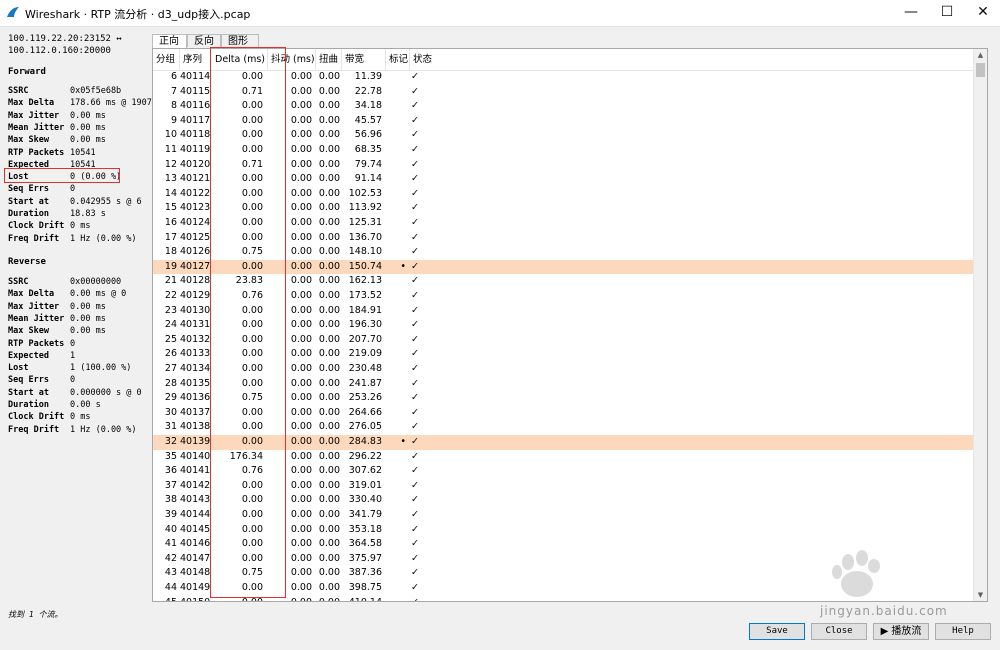 The width and height of the screenshot is (1000, 650). I want to click on table-row: 42 40147 0.00 0.00 0.00 375.97 ✓, so click(564, 559).